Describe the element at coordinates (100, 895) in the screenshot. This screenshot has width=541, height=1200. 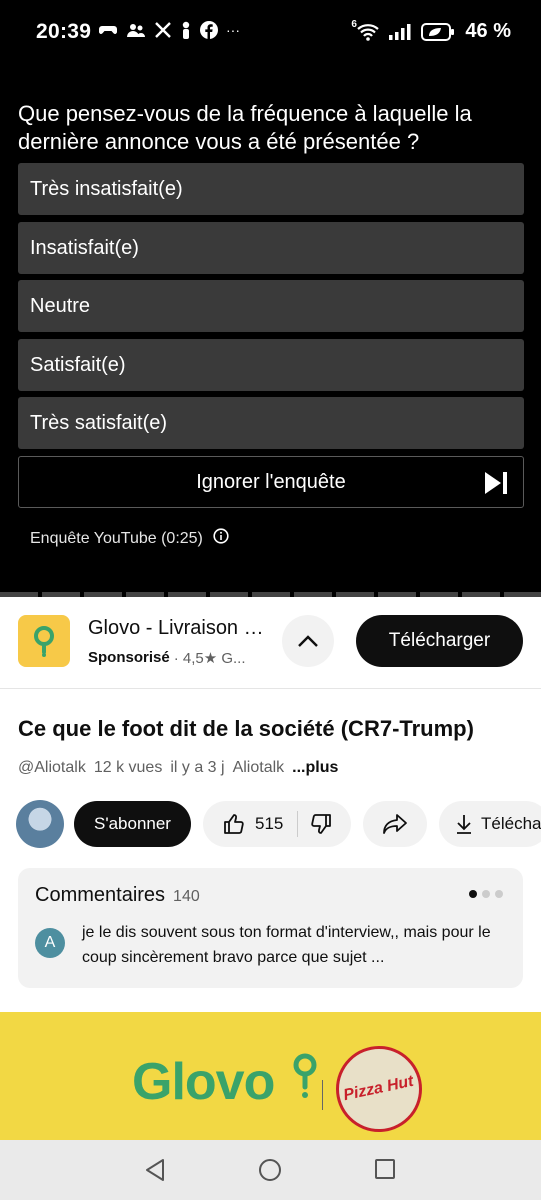
I see `comments-title: Commentaires` at that location.